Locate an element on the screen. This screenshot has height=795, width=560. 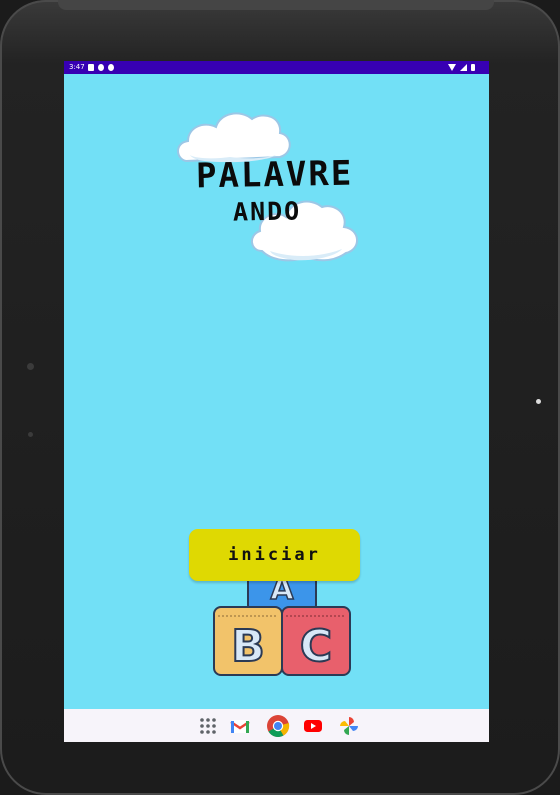
status-notifications is located at coordinates (101, 67).